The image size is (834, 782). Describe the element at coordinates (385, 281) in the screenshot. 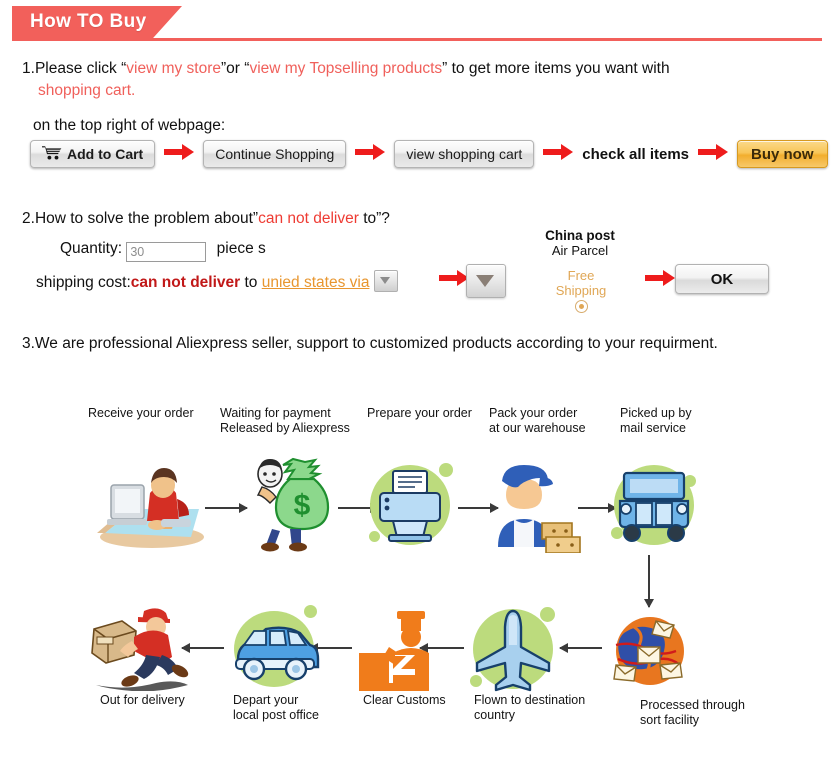

I see `country-dropdown-small` at that location.